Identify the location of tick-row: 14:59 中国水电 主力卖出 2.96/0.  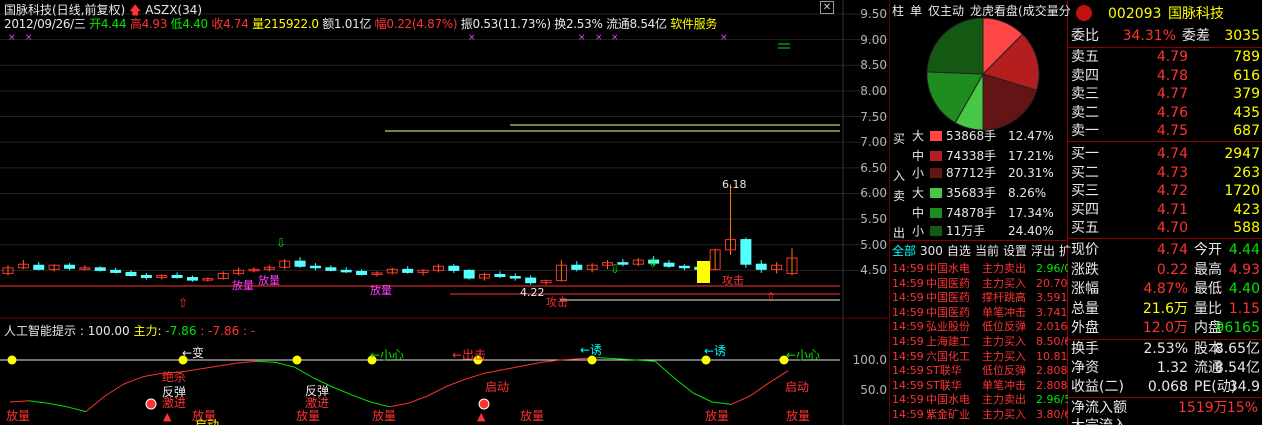
(980, 269).